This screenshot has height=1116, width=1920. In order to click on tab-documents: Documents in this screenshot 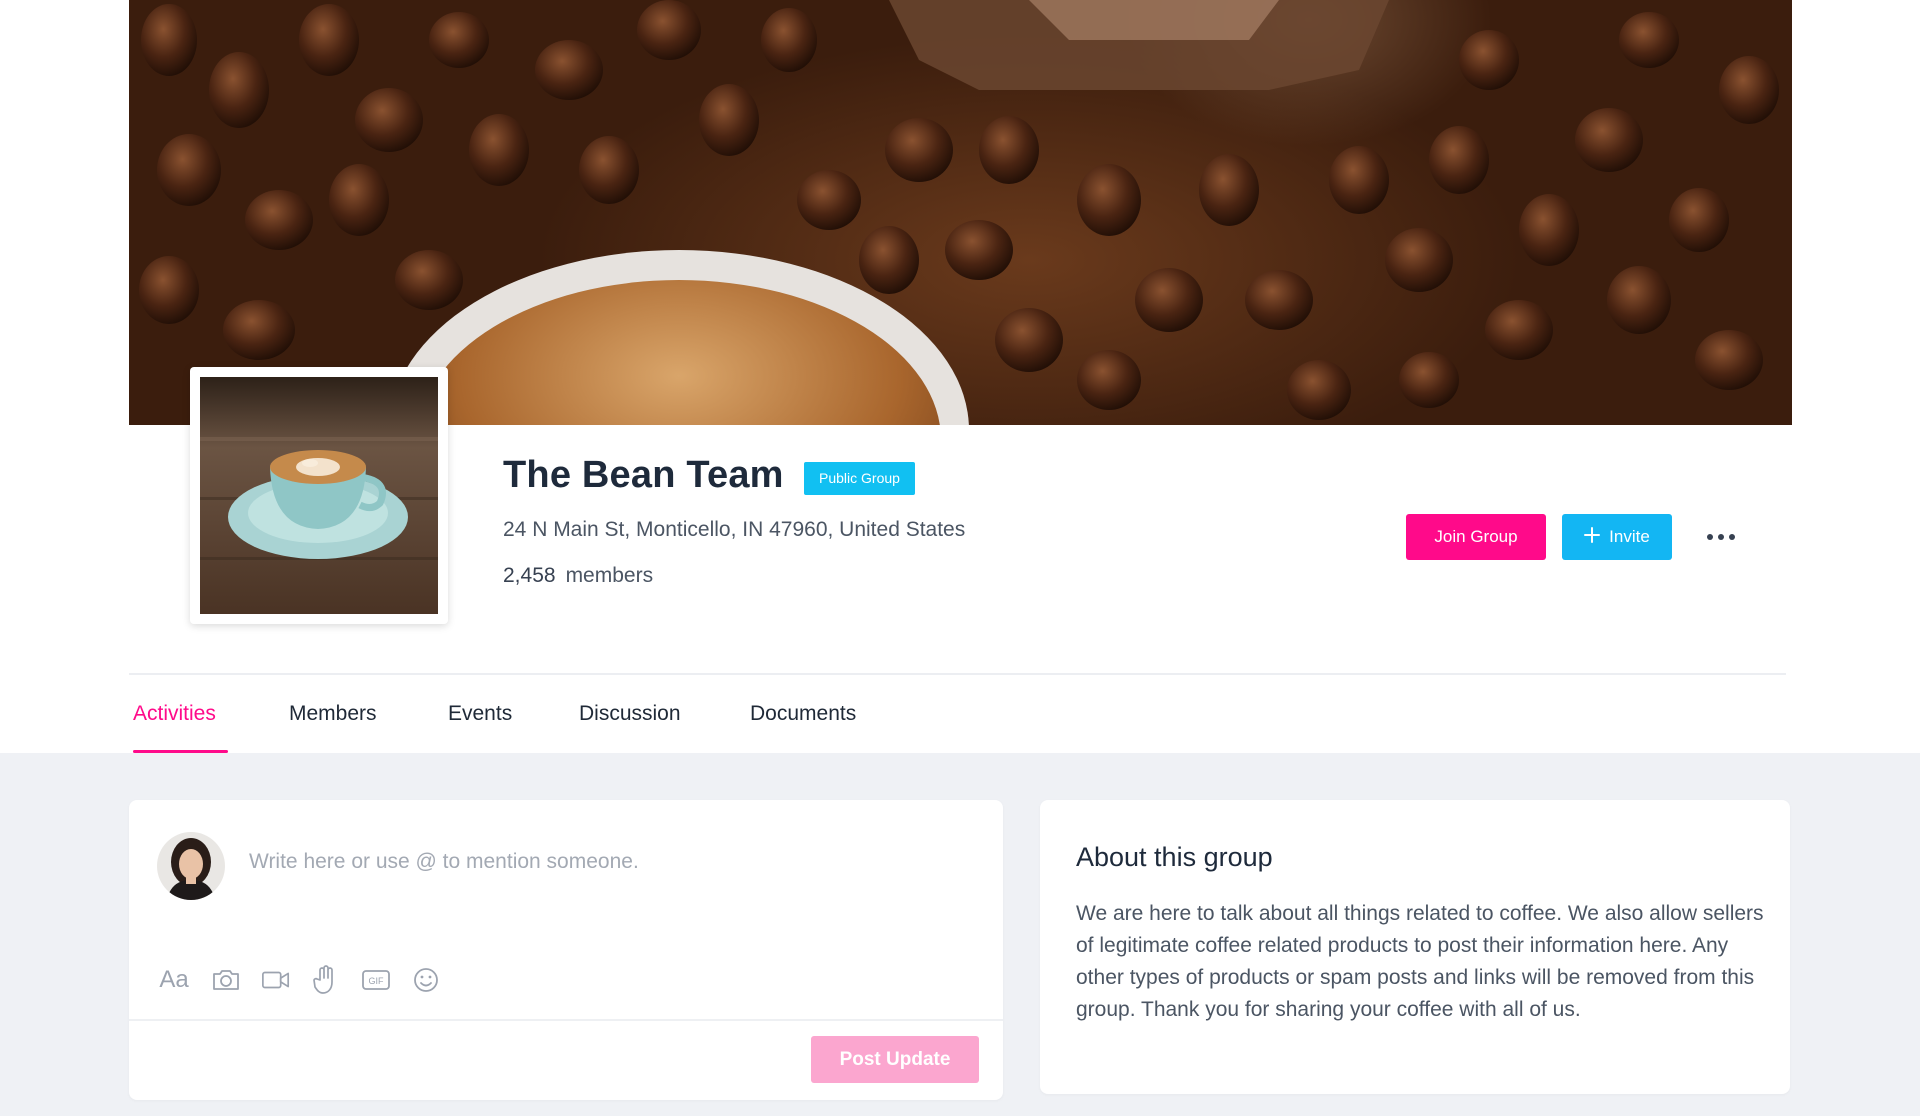, I will do `click(803, 714)`.